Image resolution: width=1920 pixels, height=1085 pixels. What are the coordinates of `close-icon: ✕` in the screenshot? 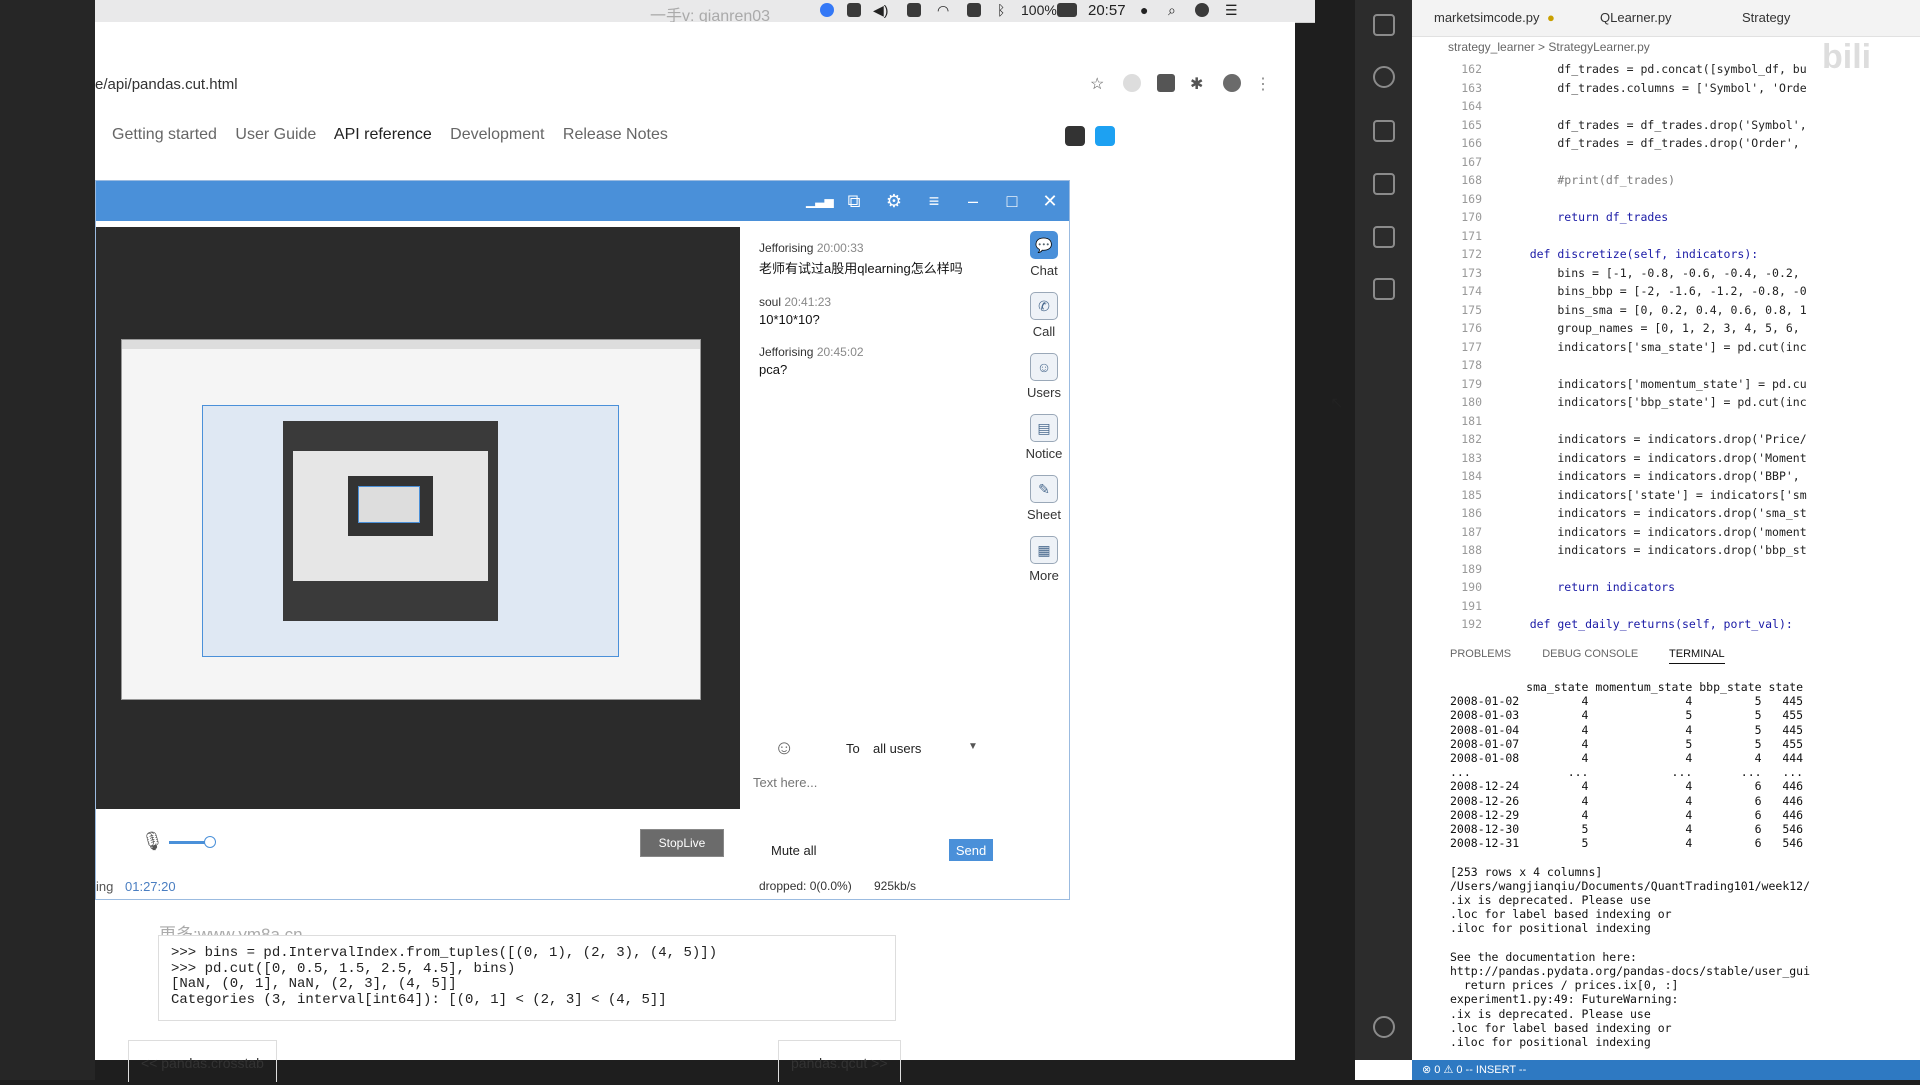 It's located at (1050, 201).